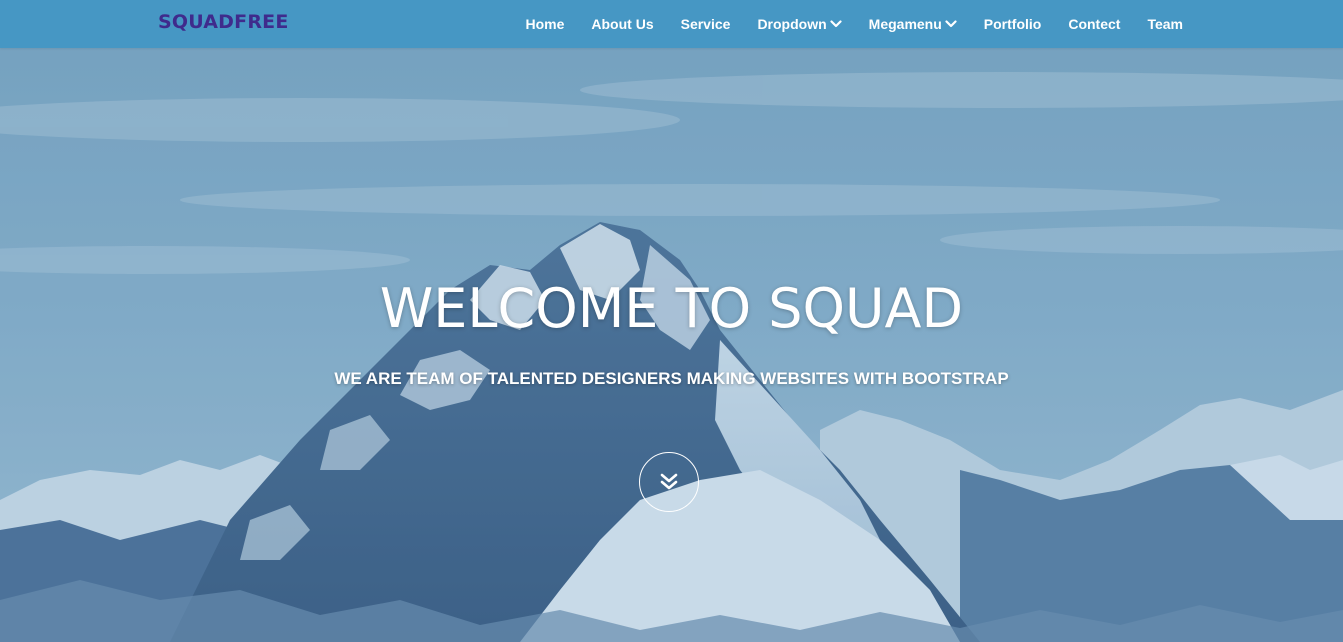 The width and height of the screenshot is (1343, 642). Describe the element at coordinates (905, 24) in the screenshot. I see `nav-item-label: Megamenu` at that location.